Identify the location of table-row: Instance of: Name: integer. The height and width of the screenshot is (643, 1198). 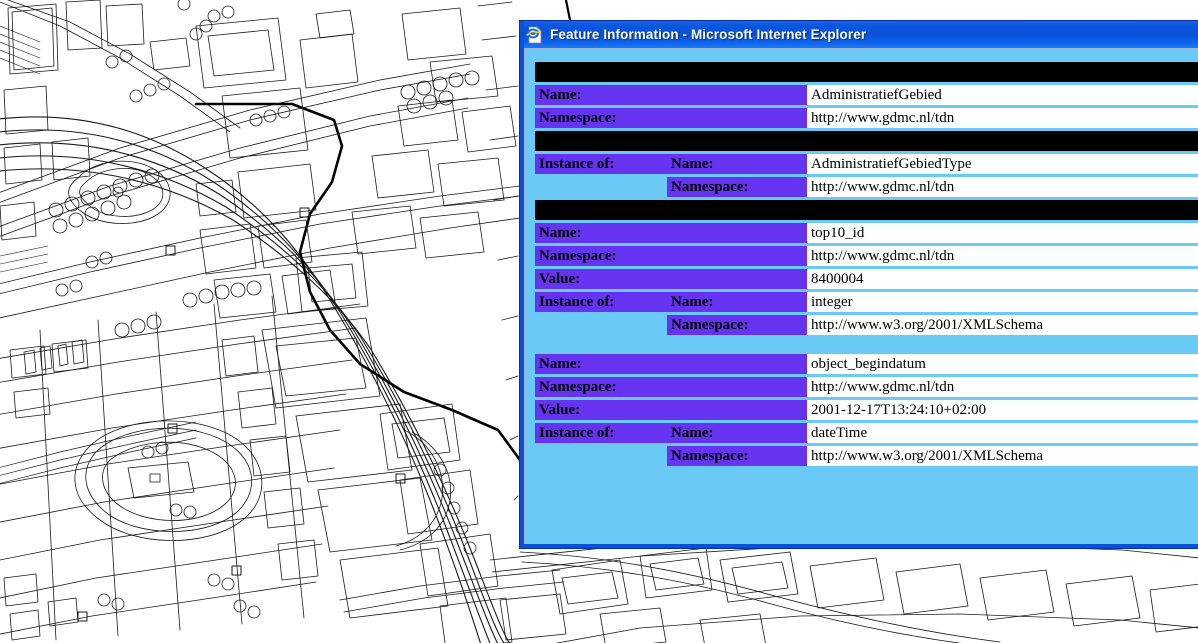
(866, 302).